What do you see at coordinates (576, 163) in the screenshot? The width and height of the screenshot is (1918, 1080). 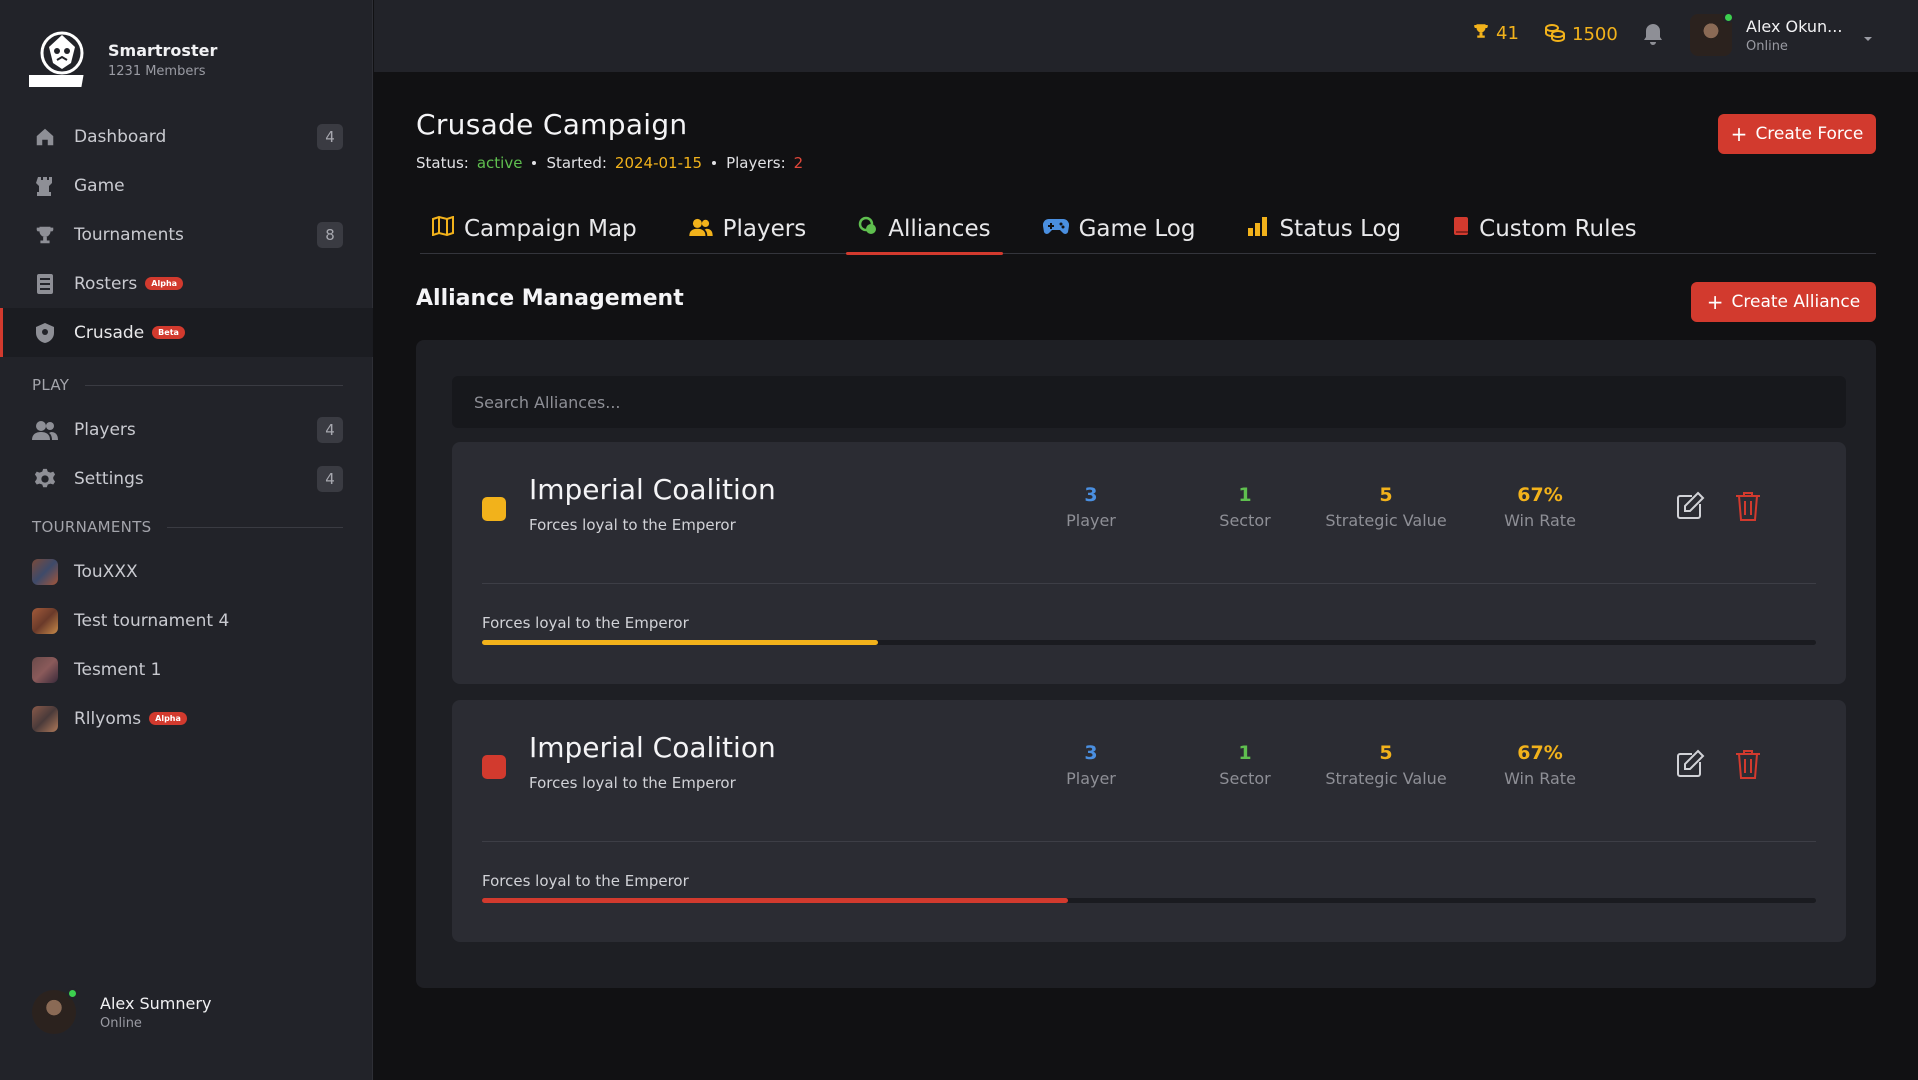 I see `started-label: Started:` at bounding box center [576, 163].